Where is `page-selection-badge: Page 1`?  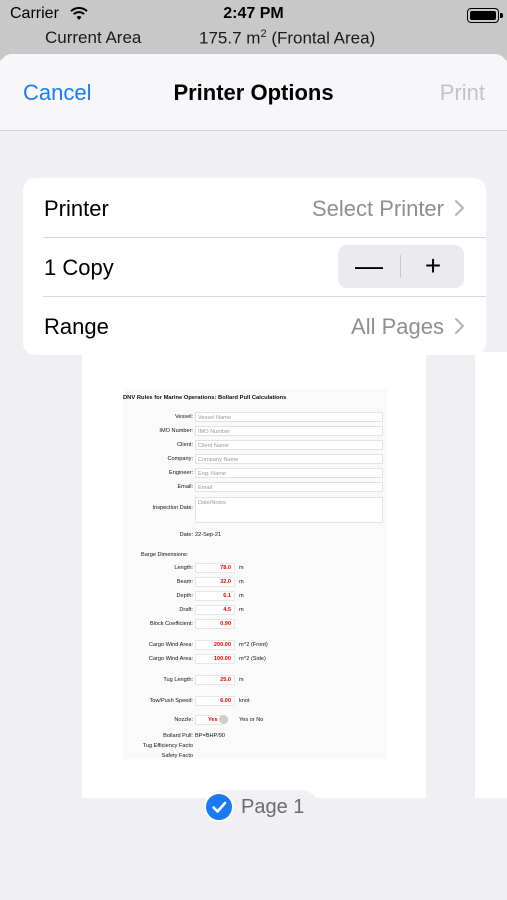
page-selection-badge: Page 1 is located at coordinates (261, 808).